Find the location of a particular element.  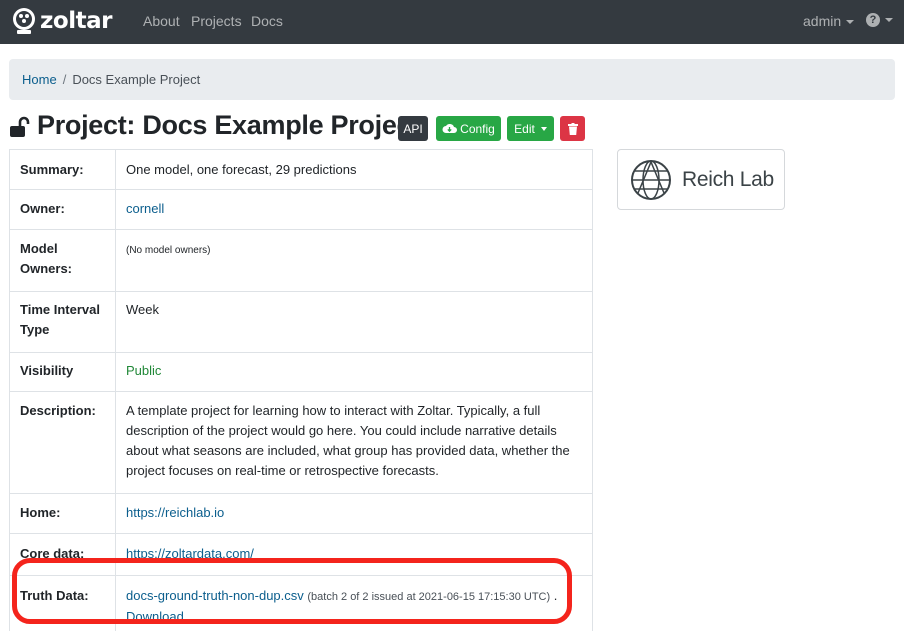

reich-lab-name: Reich Lab is located at coordinates (728, 179).